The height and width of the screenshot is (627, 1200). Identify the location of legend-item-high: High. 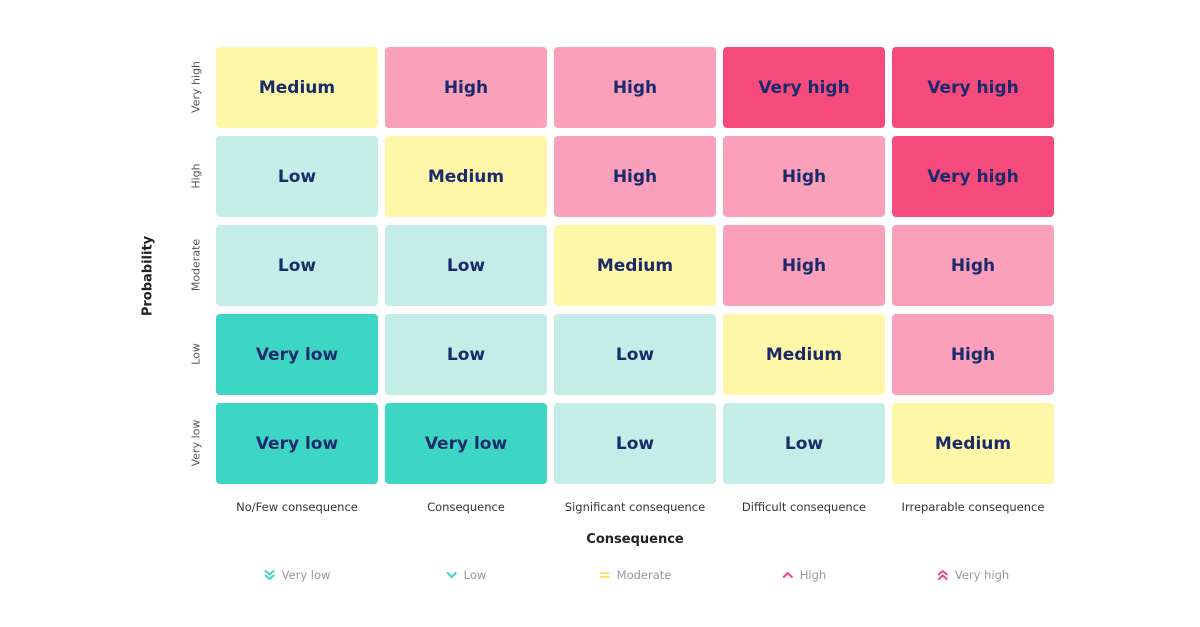
(804, 575).